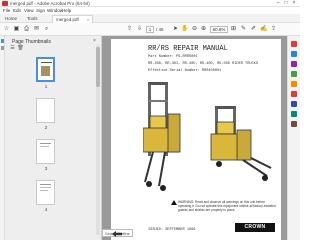 The width and height of the screenshot is (320, 240). Describe the element at coordinates (129, 29) in the screenshot. I see `page-up-icon: ⇧` at that location.